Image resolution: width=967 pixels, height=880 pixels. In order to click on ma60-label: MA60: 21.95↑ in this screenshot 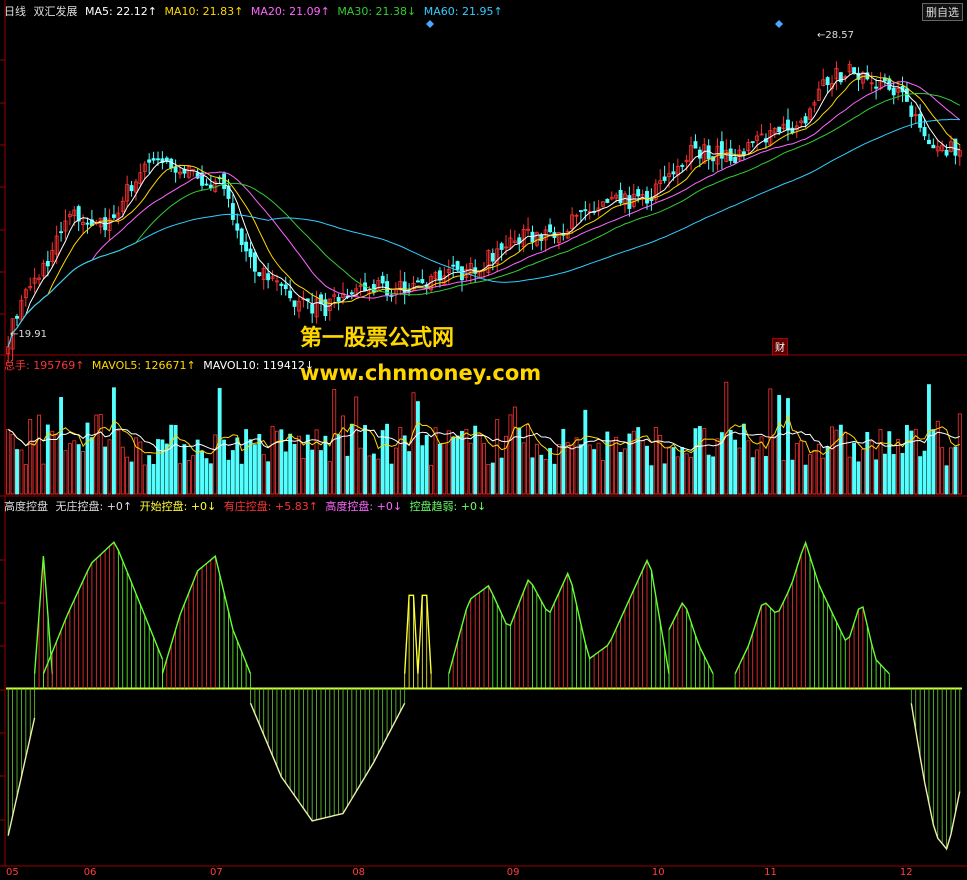, I will do `click(463, 11)`.